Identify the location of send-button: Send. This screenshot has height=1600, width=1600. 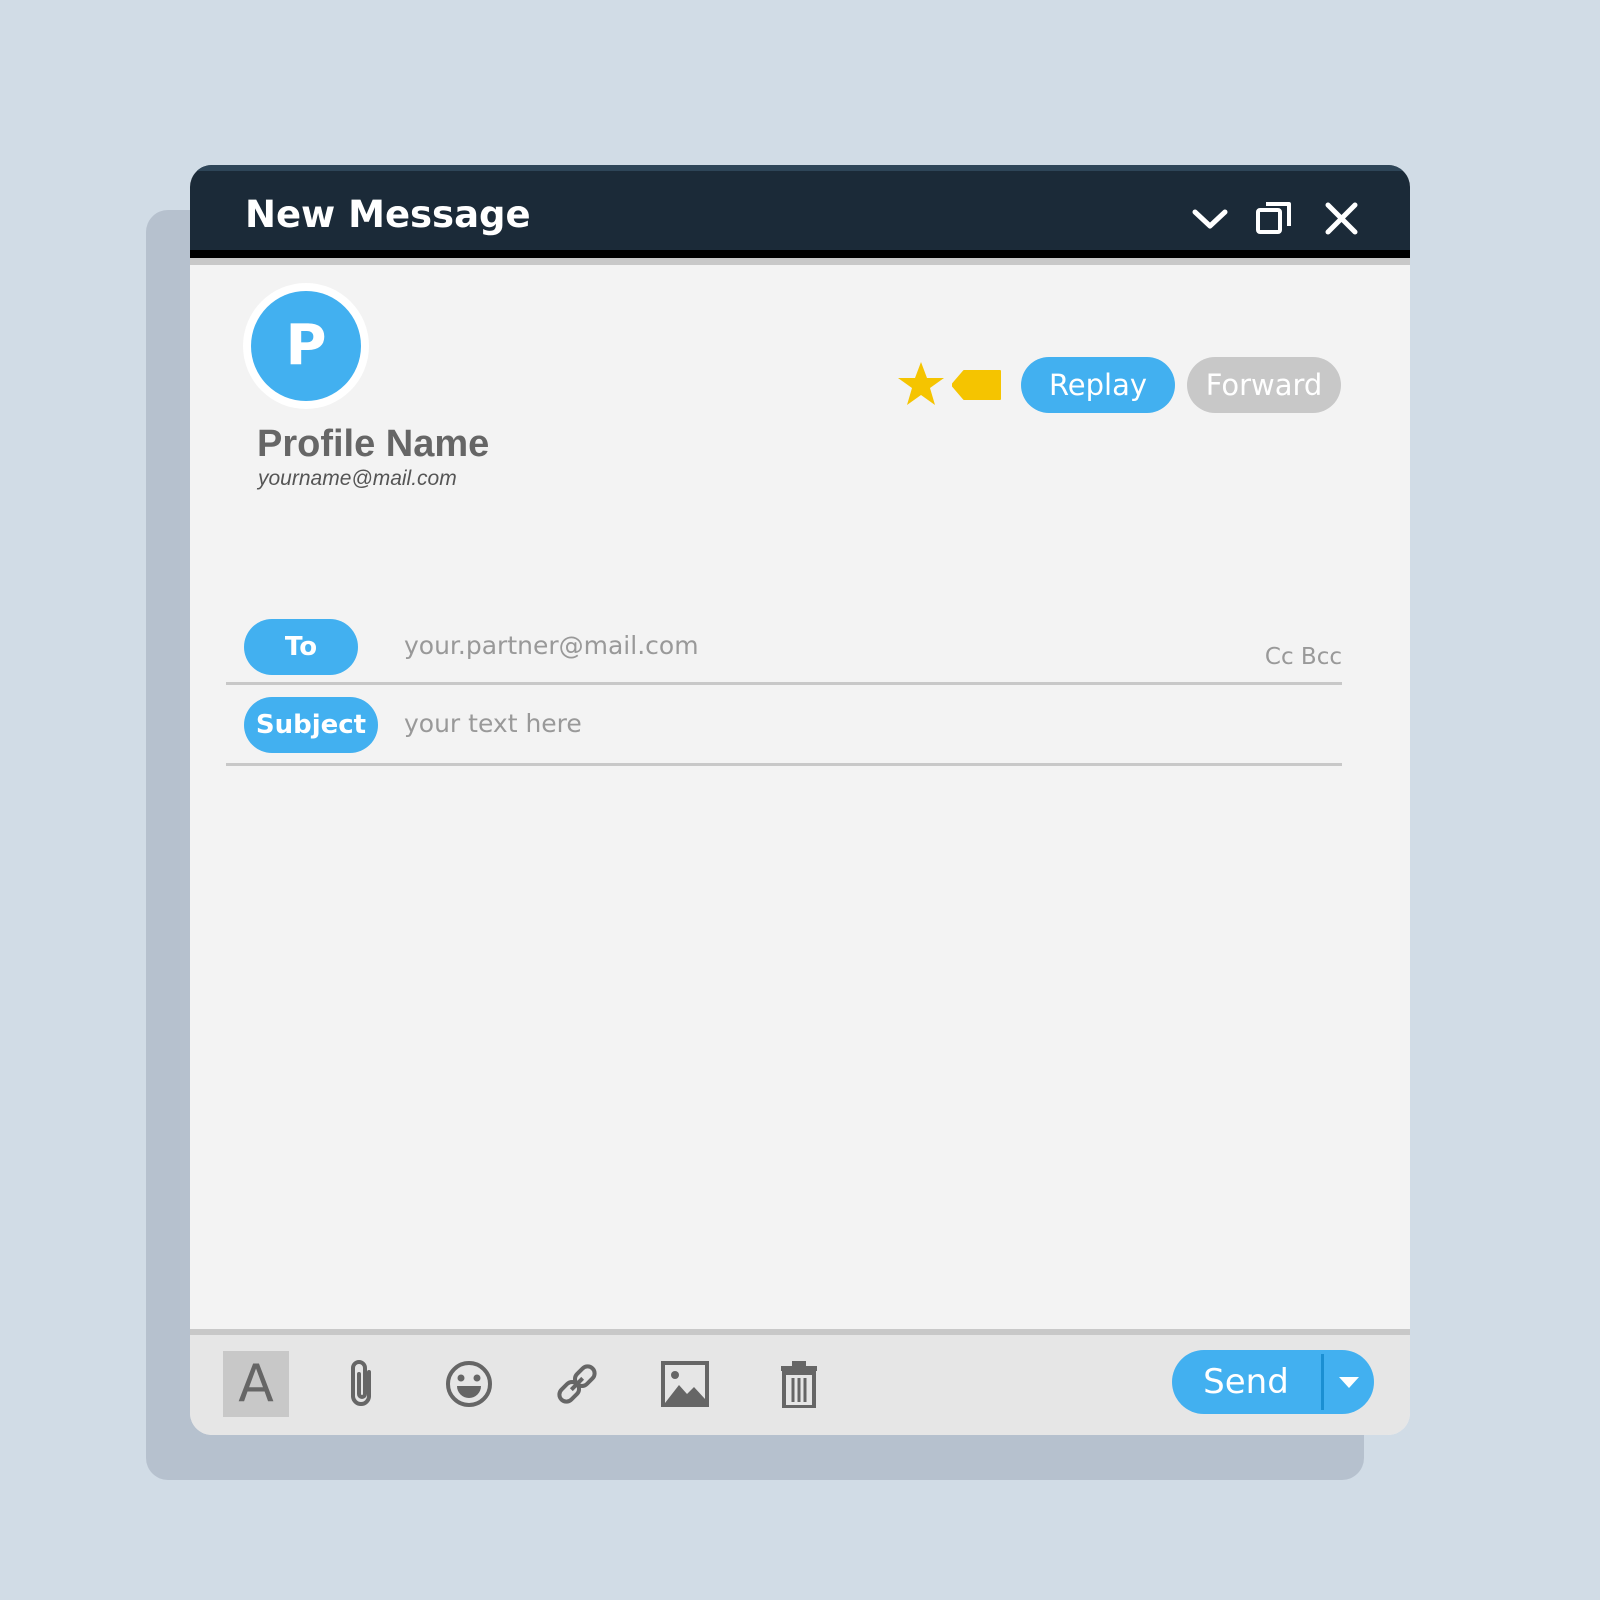
(1246, 1382).